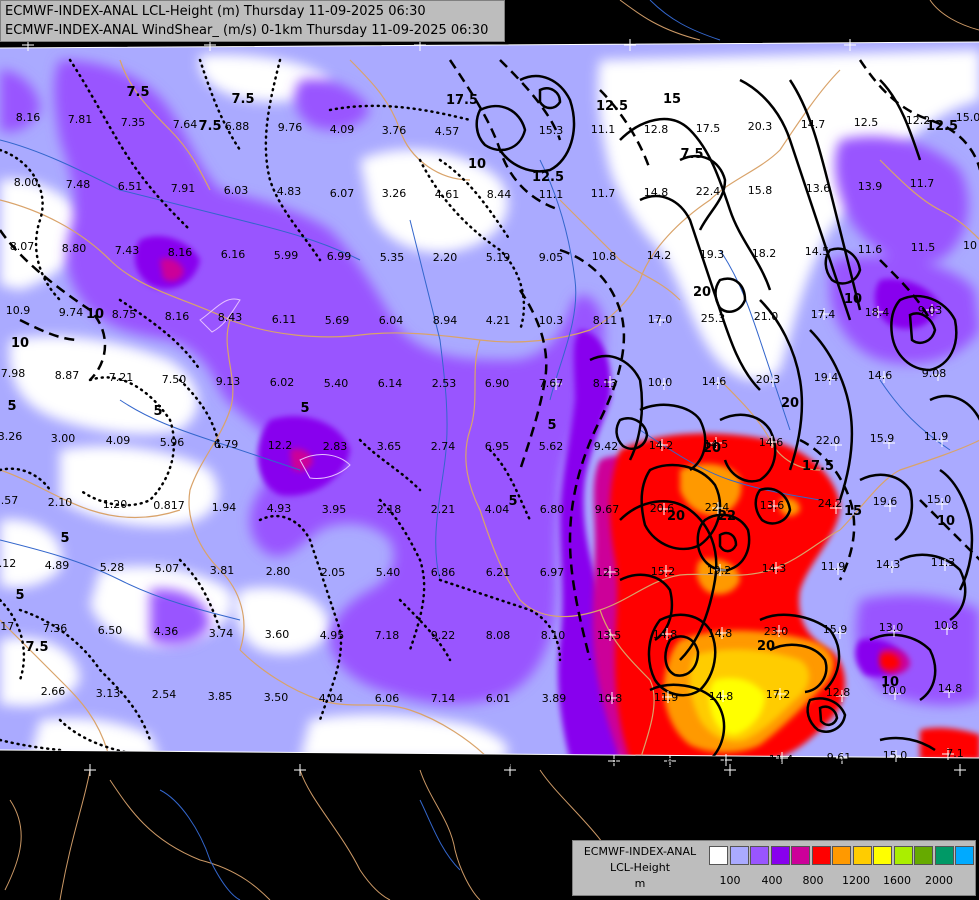 The width and height of the screenshot is (979, 900). Describe the element at coordinates (551, 130) in the screenshot. I see `grid-point-value: 15.3` at that location.